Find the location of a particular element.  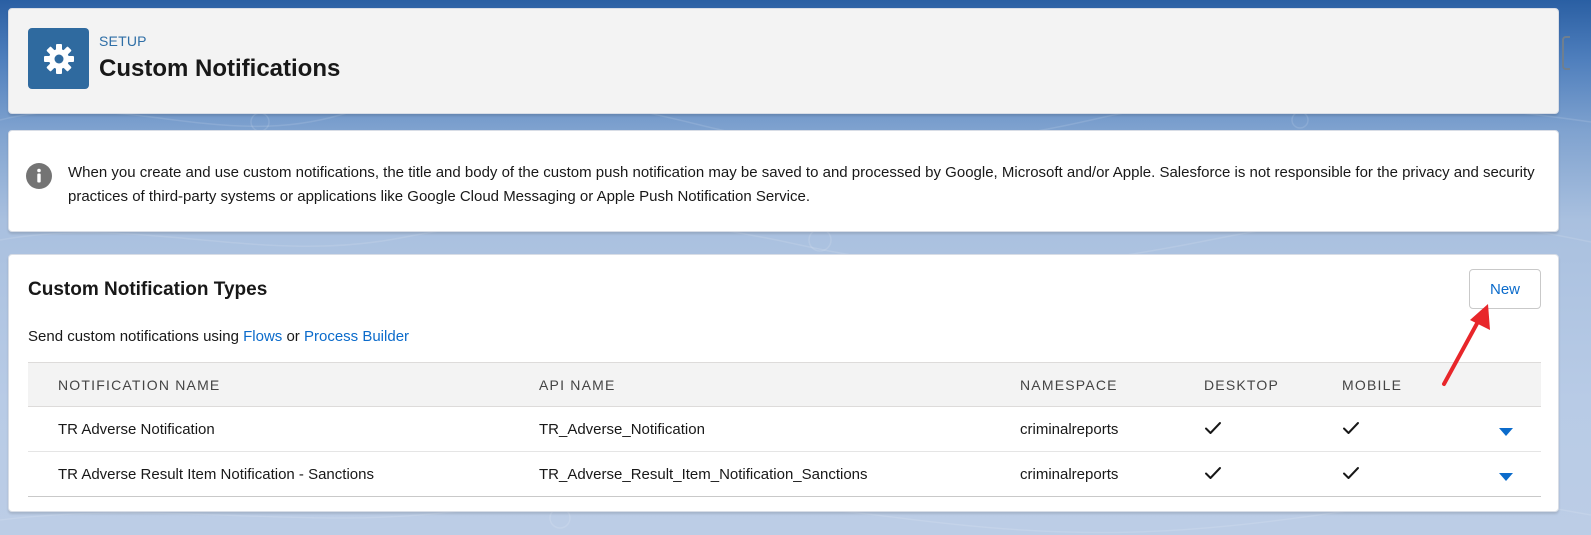

notification-name-cell: TR Adverse Notification is located at coordinates (136, 429).